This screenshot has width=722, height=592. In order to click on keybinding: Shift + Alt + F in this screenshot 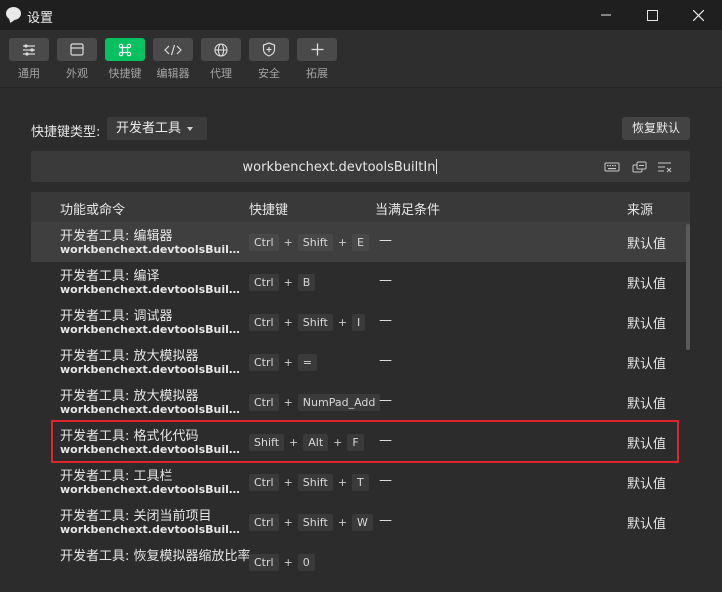, I will do `click(306, 442)`.